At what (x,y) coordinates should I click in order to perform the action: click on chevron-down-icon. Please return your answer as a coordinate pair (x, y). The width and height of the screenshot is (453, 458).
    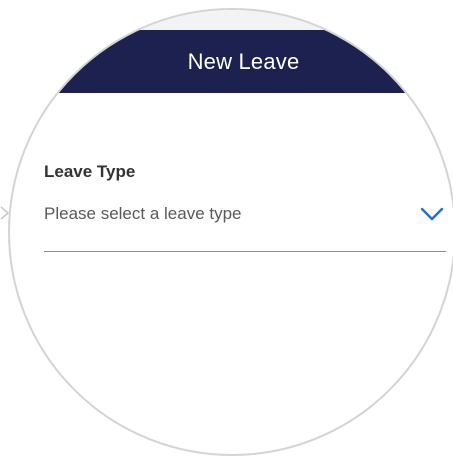
    Looking at the image, I should click on (432, 214).